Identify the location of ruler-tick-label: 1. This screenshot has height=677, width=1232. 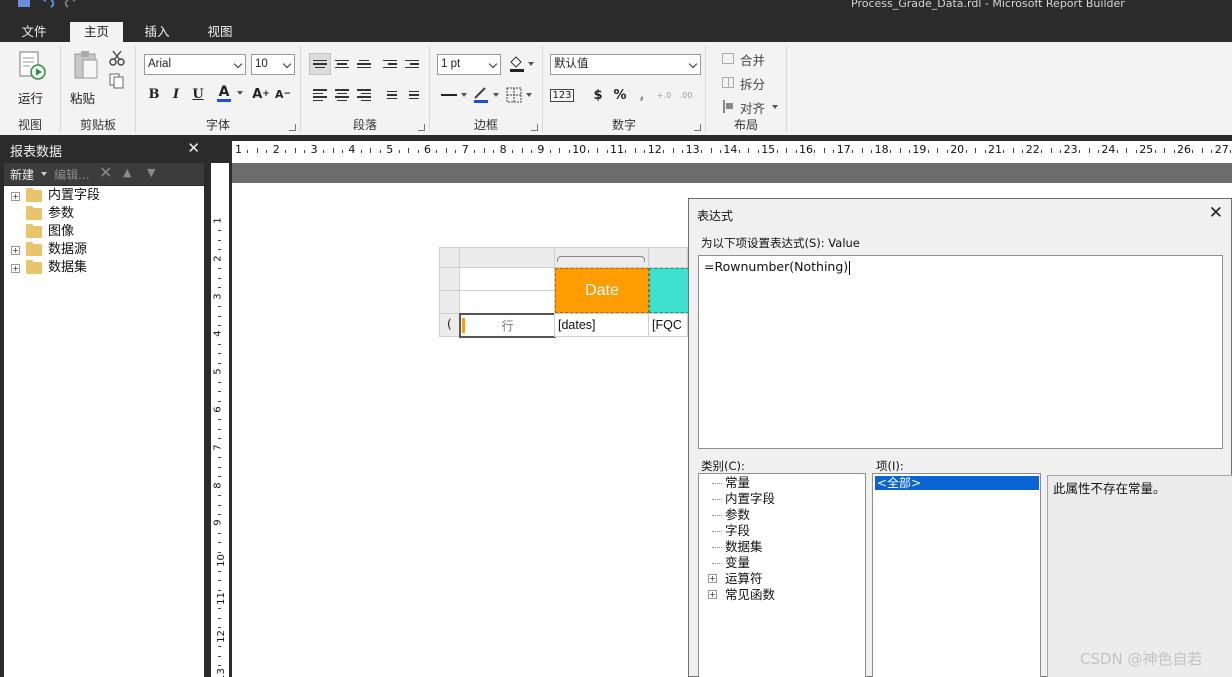
(238, 149).